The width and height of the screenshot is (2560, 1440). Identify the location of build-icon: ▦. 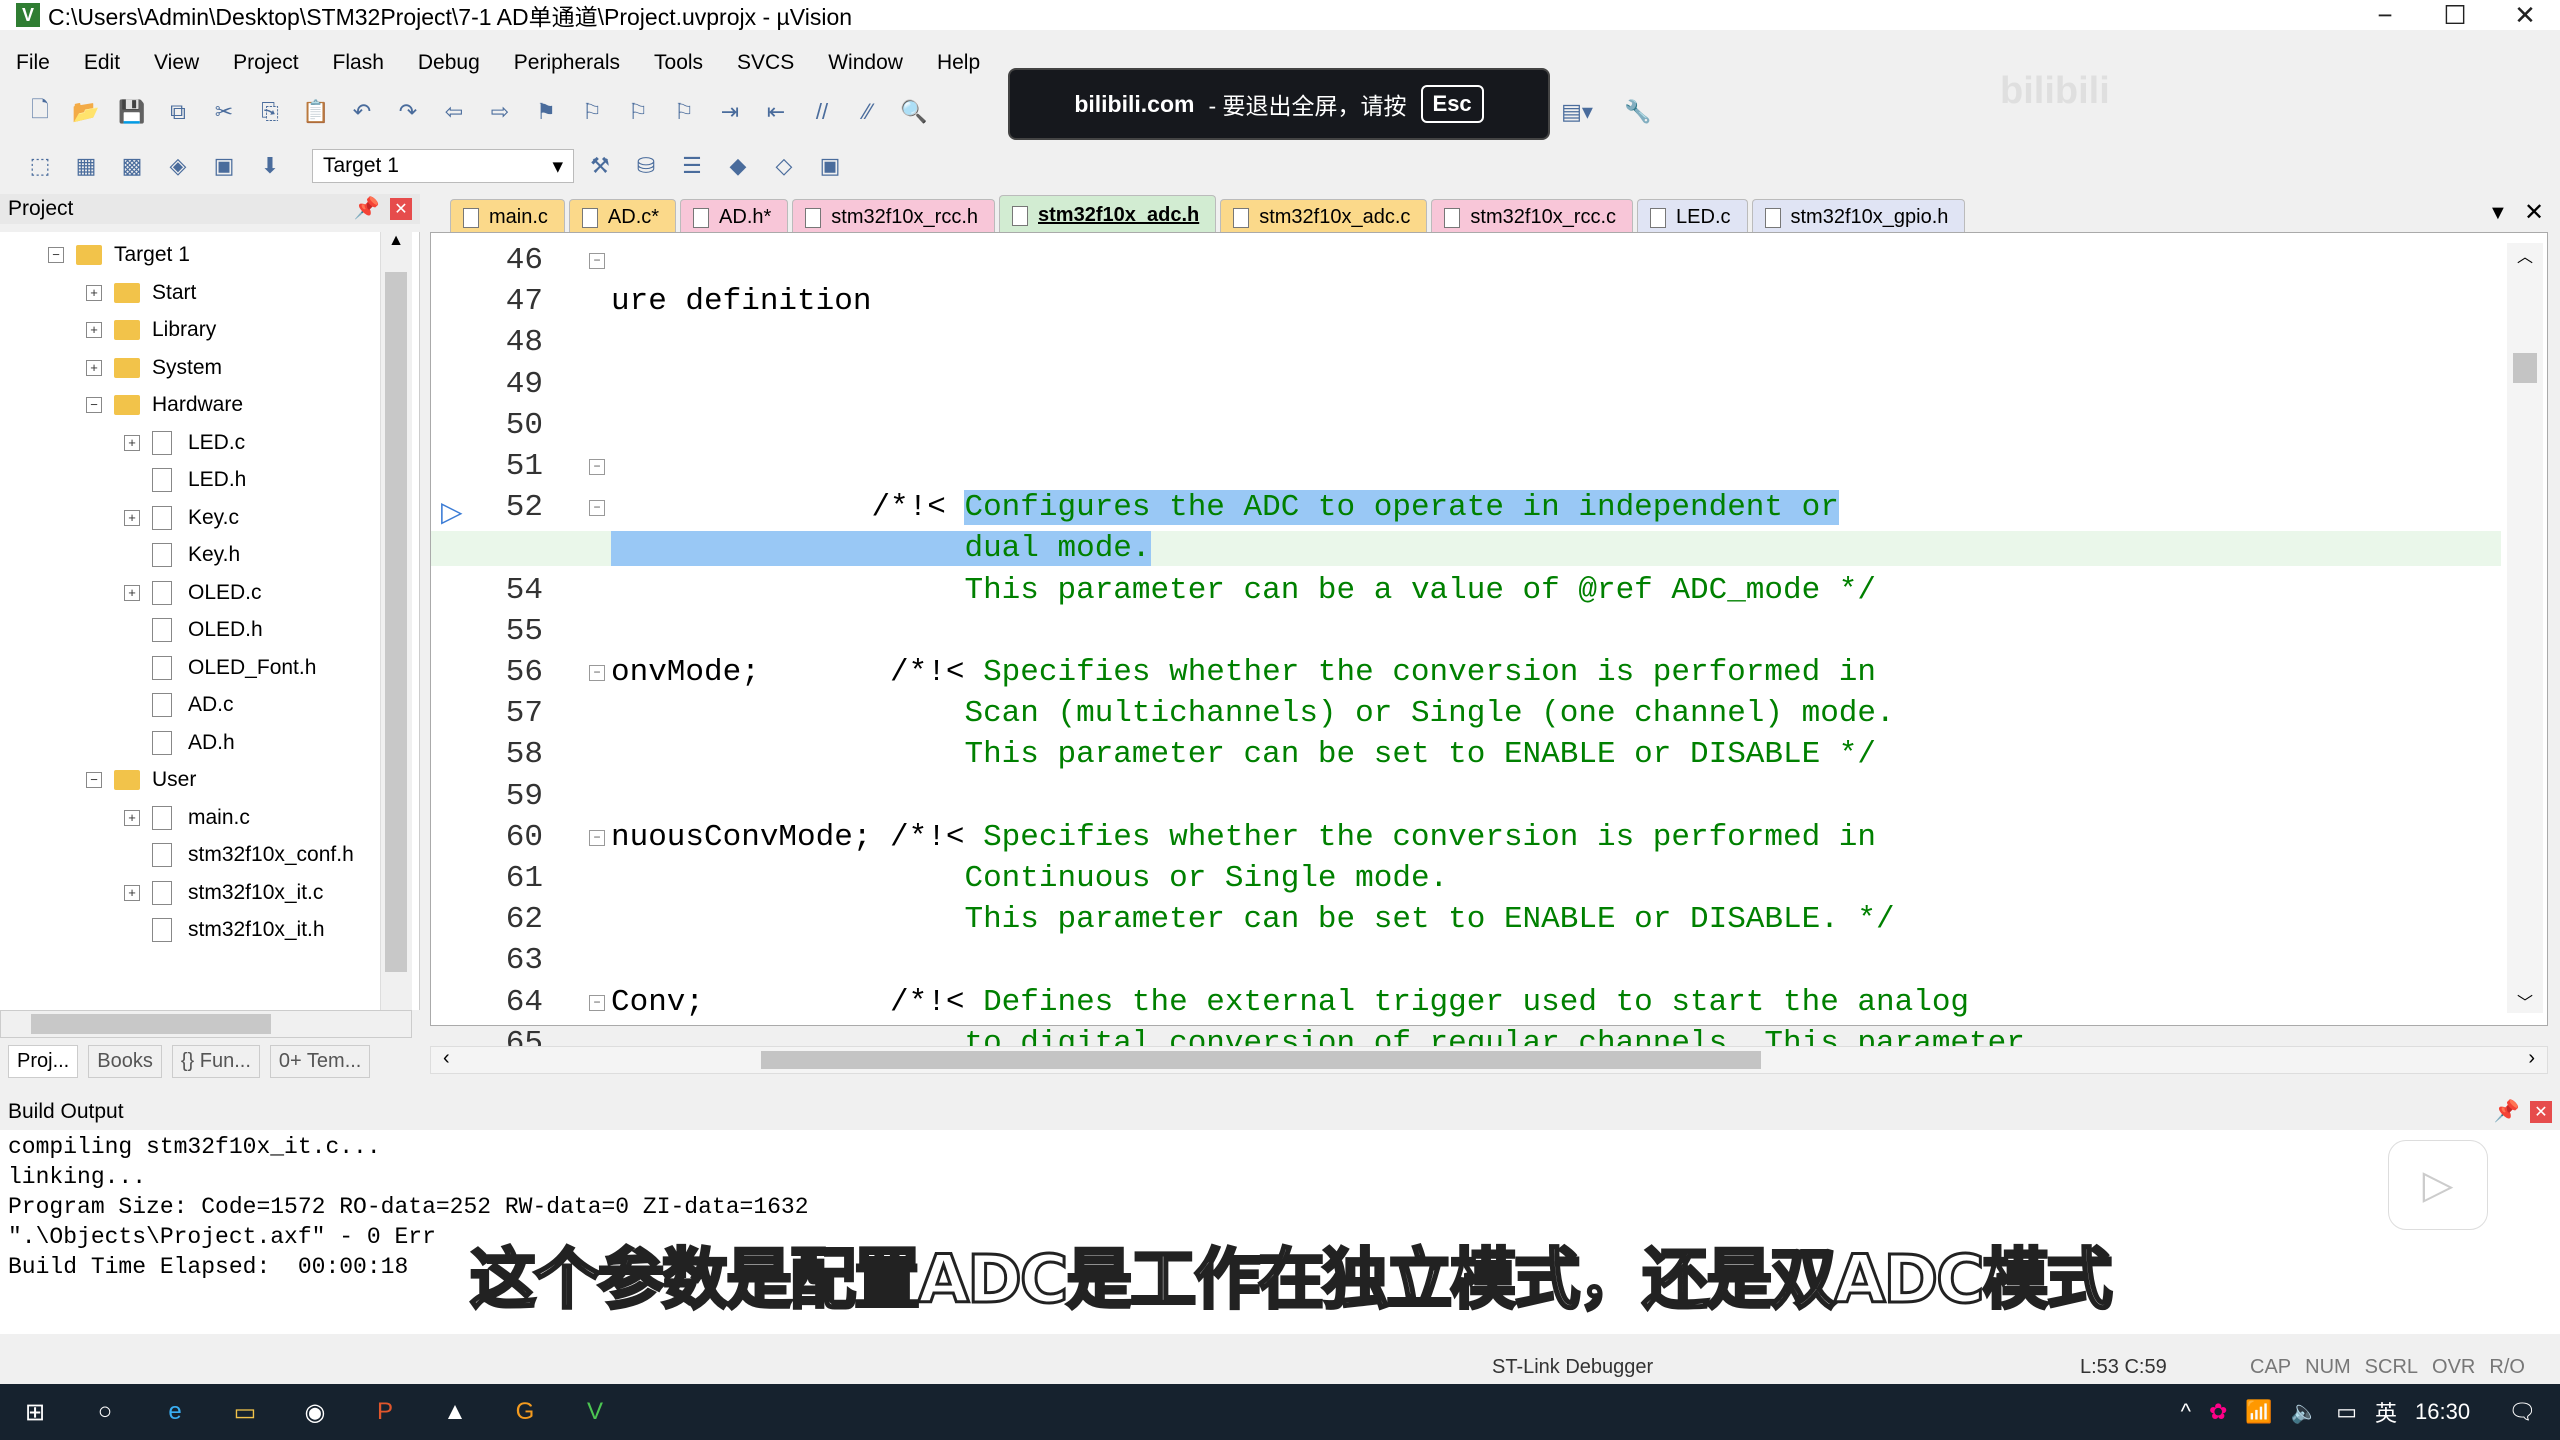
(86, 166).